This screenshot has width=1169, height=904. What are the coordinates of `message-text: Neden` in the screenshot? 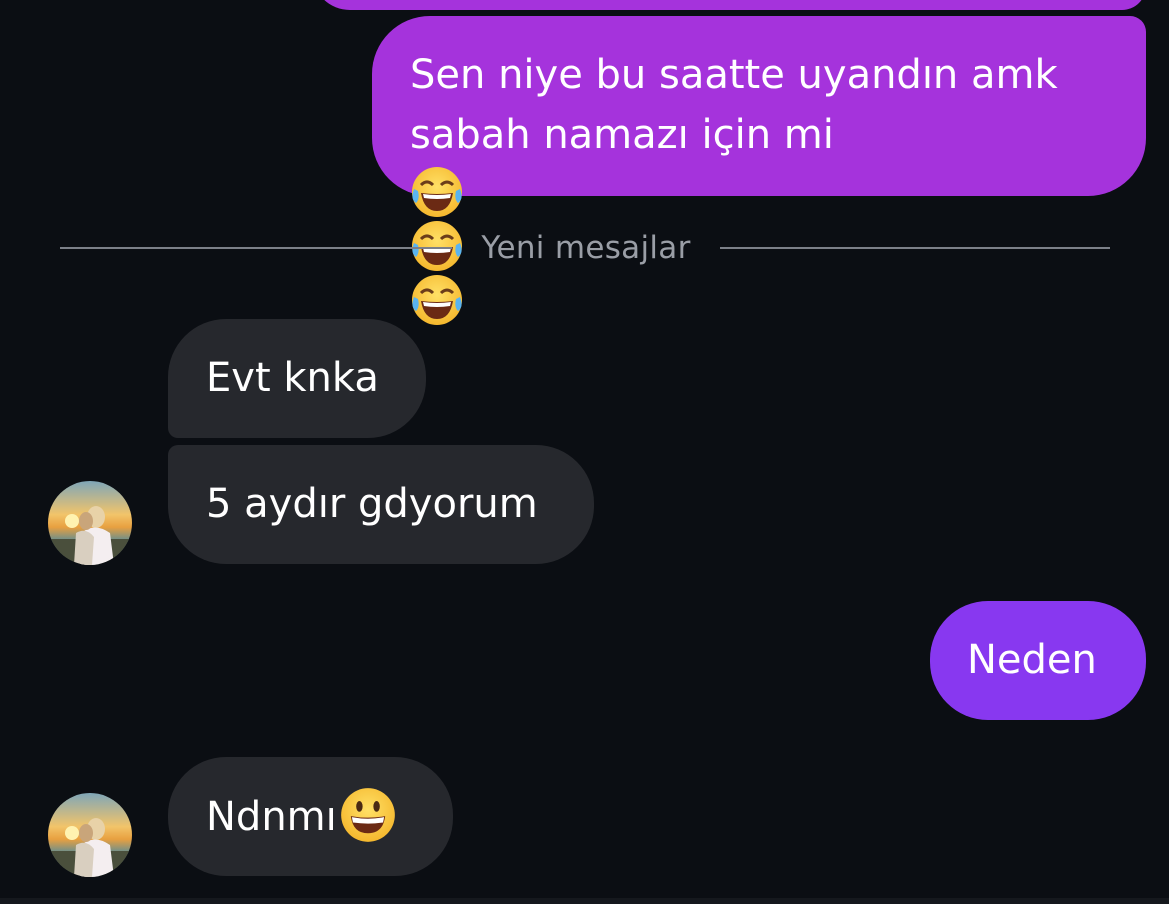 It's located at (1032, 660).